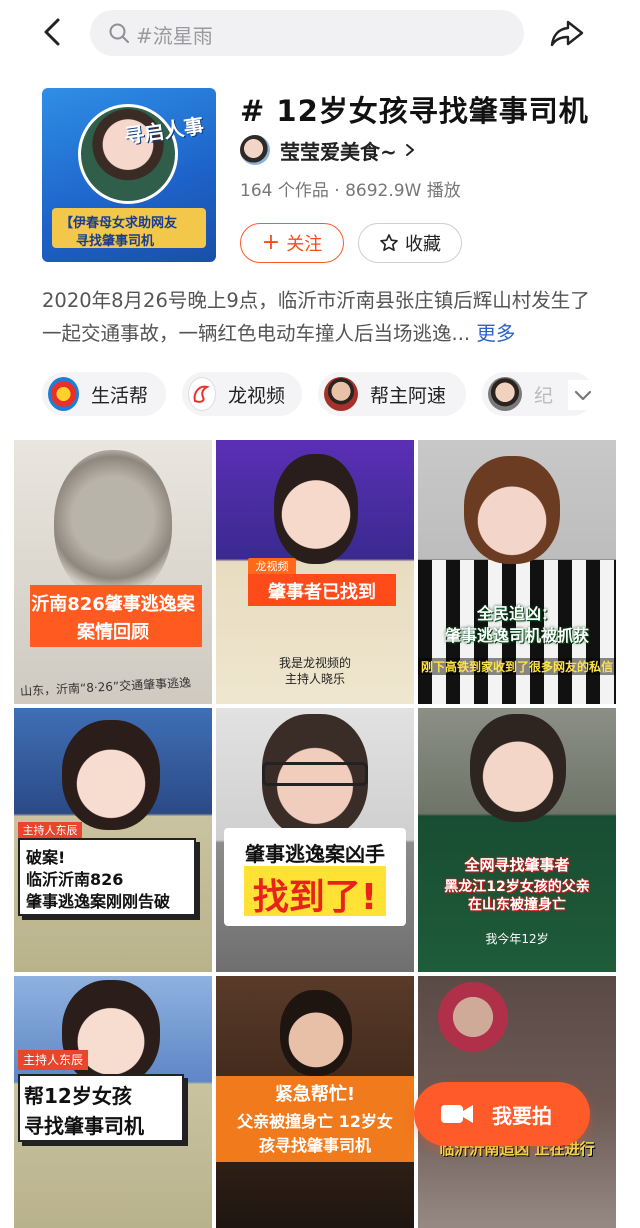  I want to click on search-placeholder: #流星雨, so click(174, 36).